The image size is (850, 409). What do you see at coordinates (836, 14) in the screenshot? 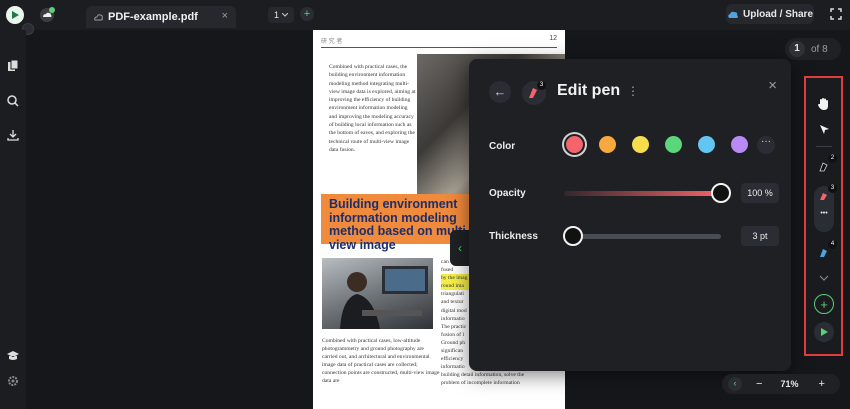
I see `fullscreen-icon` at bounding box center [836, 14].